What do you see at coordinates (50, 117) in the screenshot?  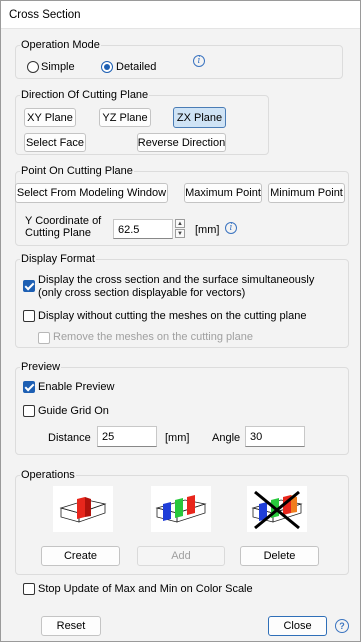 I see `xy-plane-button: XY Plane` at bounding box center [50, 117].